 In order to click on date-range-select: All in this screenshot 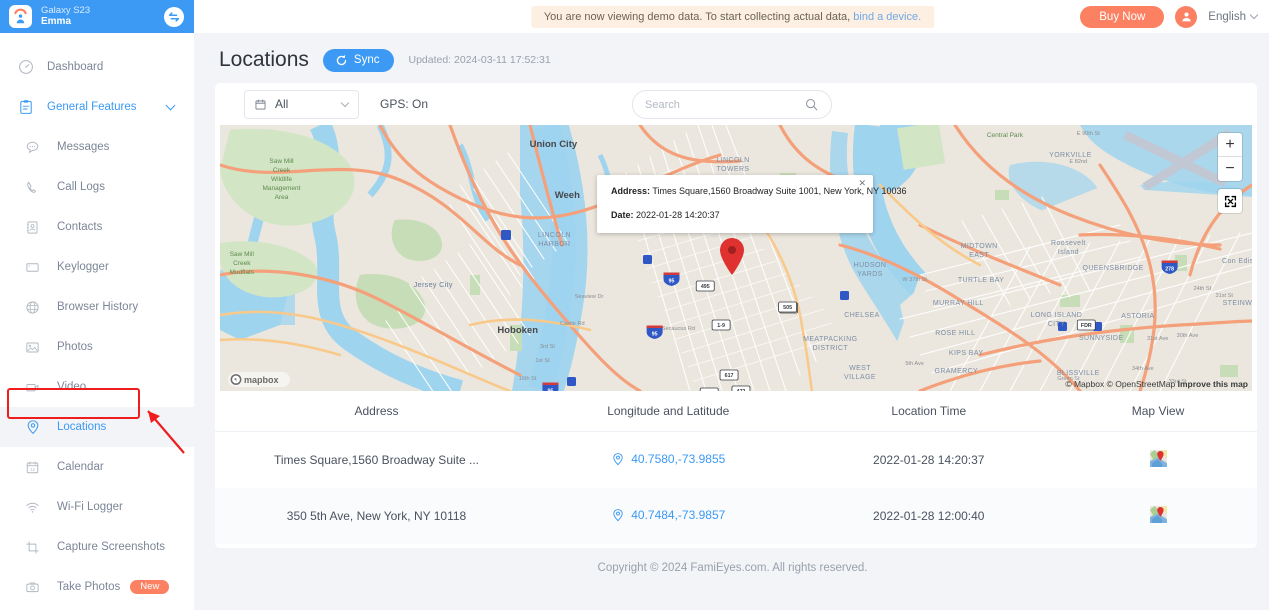, I will do `click(301, 104)`.